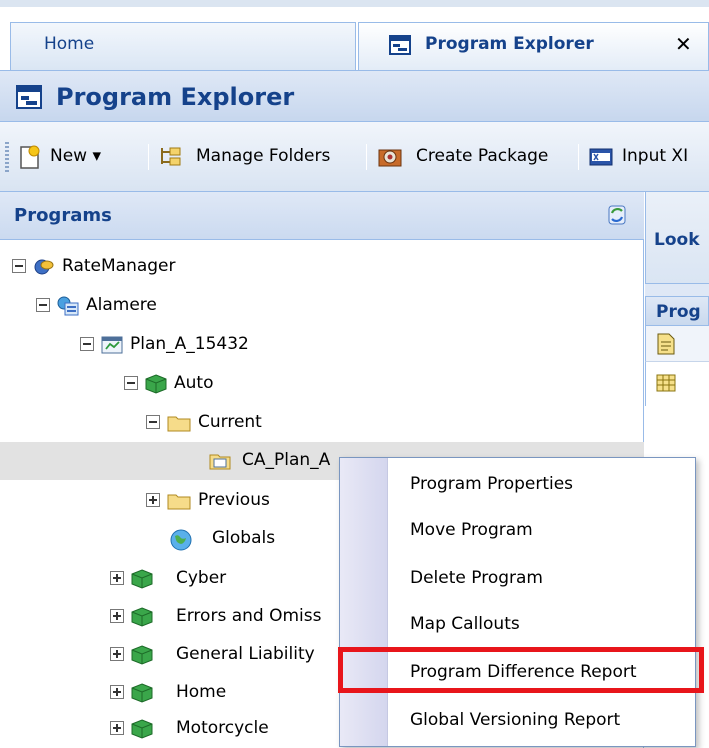 The height and width of the screenshot is (748, 709). Describe the element at coordinates (322, 216) in the screenshot. I see `programs-header: Programs` at that location.